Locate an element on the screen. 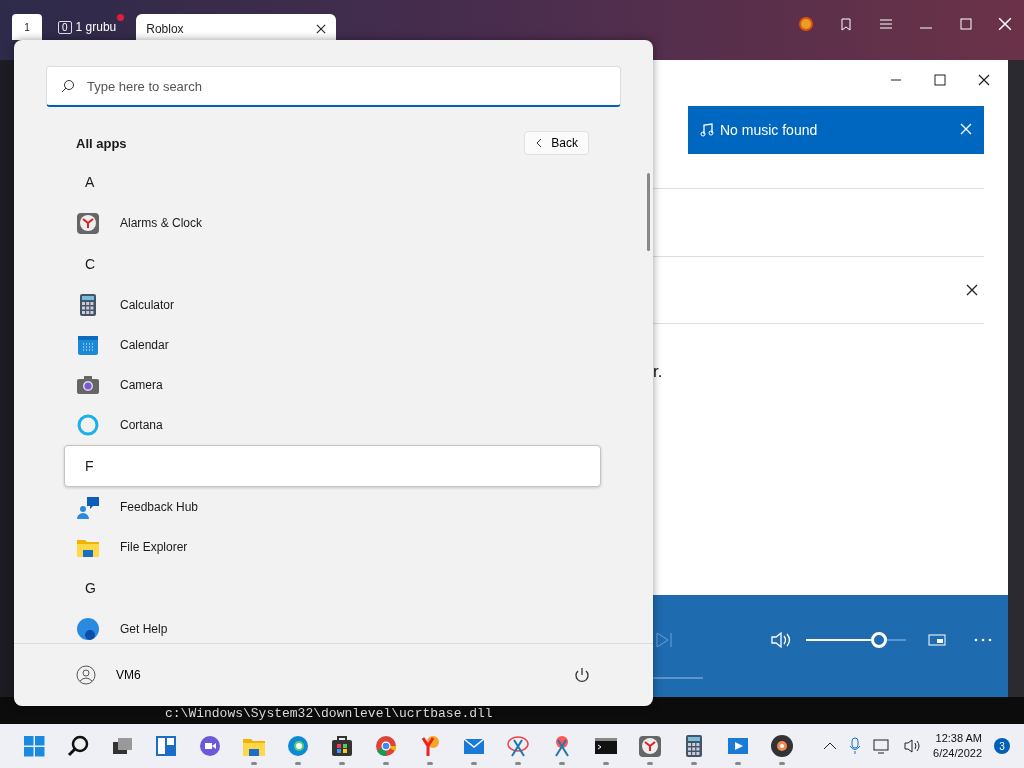 The height and width of the screenshot is (768, 1024). windows-logo-icon is located at coordinates (34, 746).